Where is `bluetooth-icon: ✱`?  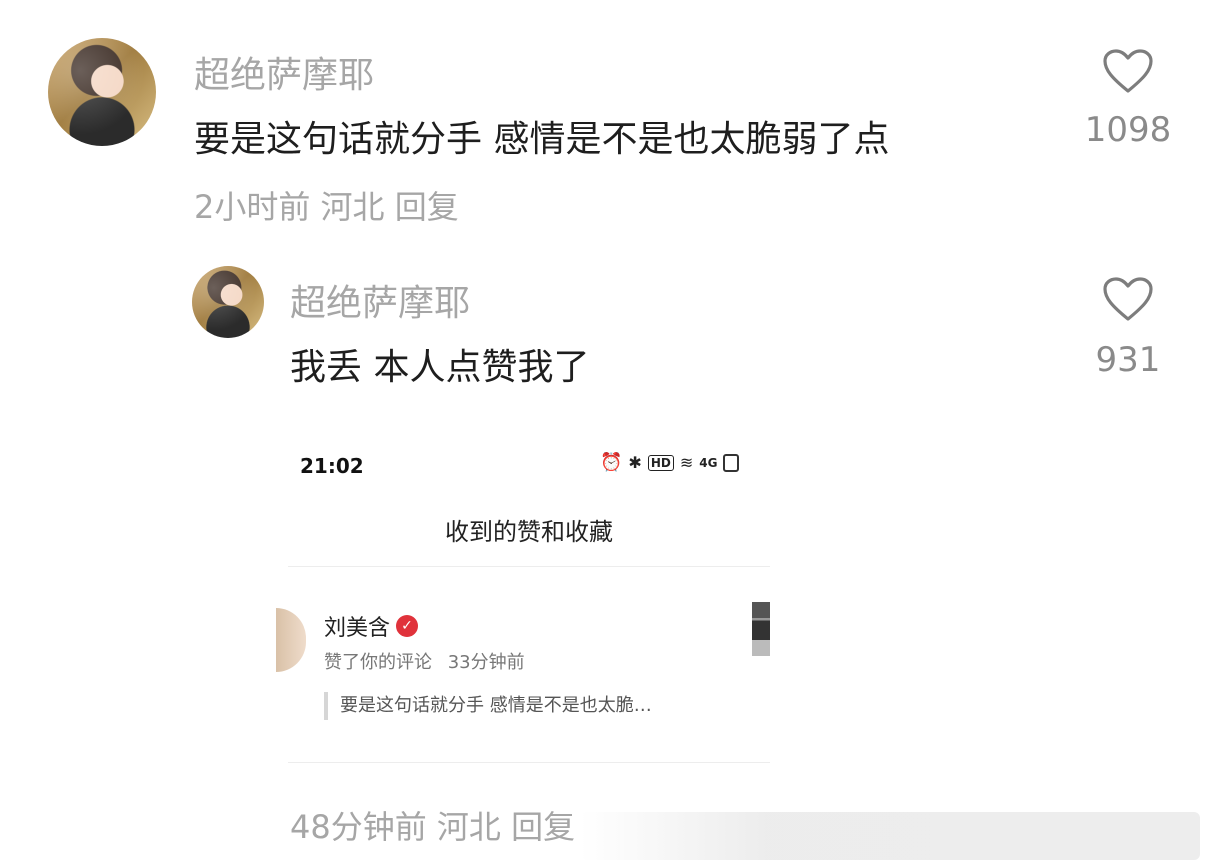 bluetooth-icon: ✱ is located at coordinates (635, 462).